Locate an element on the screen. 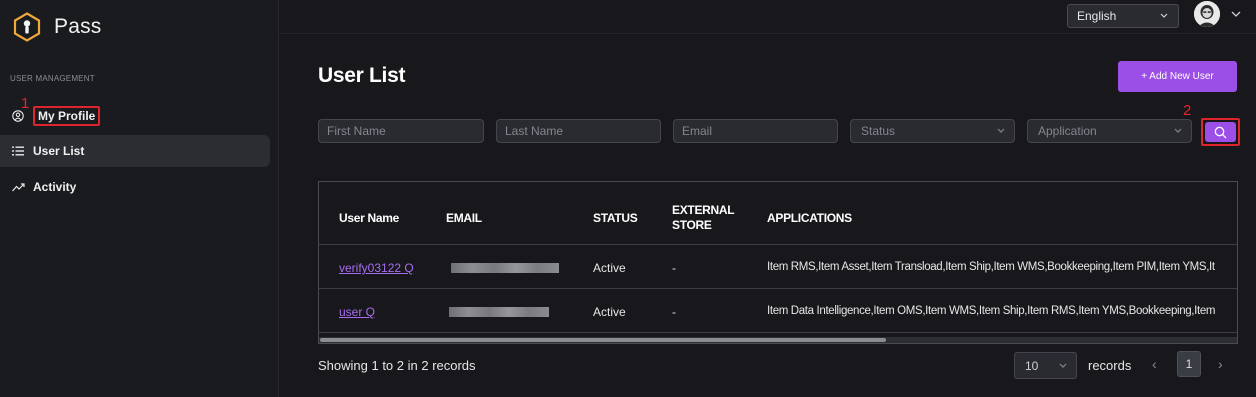 This screenshot has width=1256, height=397. user-name-link: verify03122 Q is located at coordinates (376, 268).